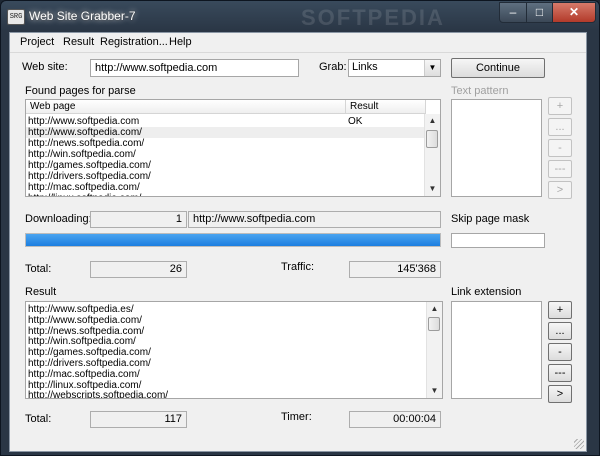  What do you see at coordinates (560, 373) in the screenshot?
I see `link-ext-clear-button: ---` at bounding box center [560, 373].